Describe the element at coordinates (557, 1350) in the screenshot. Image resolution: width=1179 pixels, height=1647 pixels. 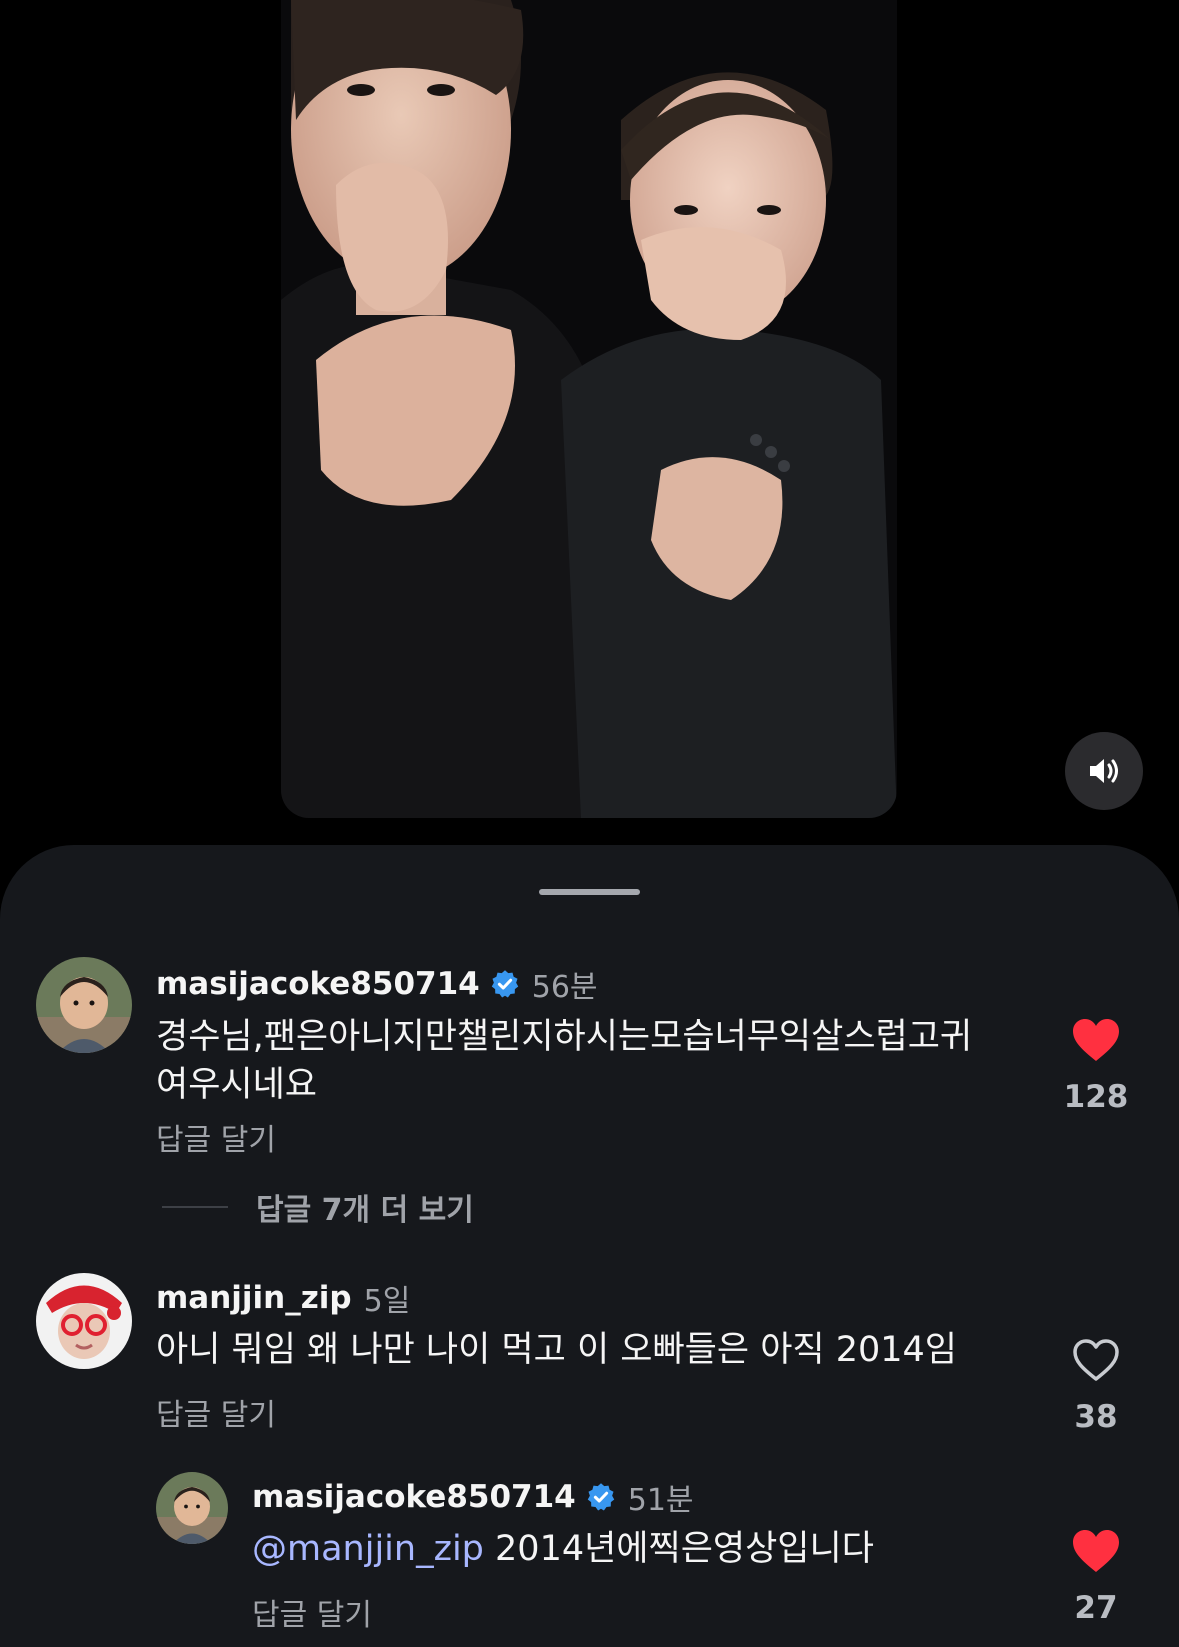
I see `comment-text: 아니 뭐임 왜 나만 나이 먹고 이 오빠들은 아직 2014임` at that location.